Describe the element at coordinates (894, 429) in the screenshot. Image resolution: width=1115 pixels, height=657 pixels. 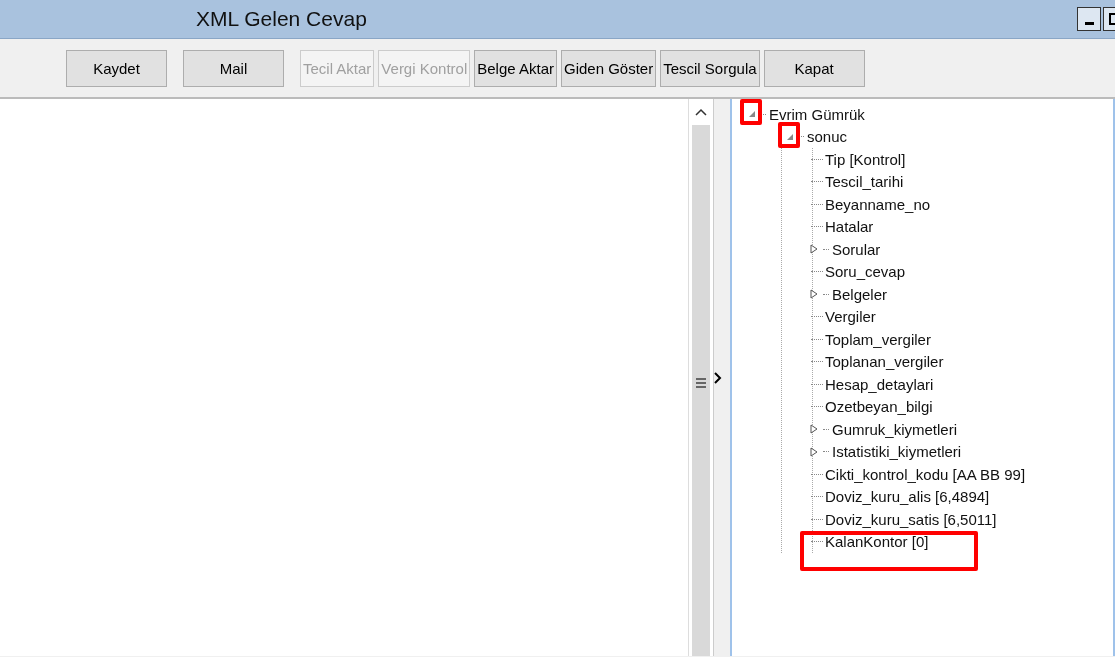
I see `tree-node: Gumruk_kiymetleri` at that location.